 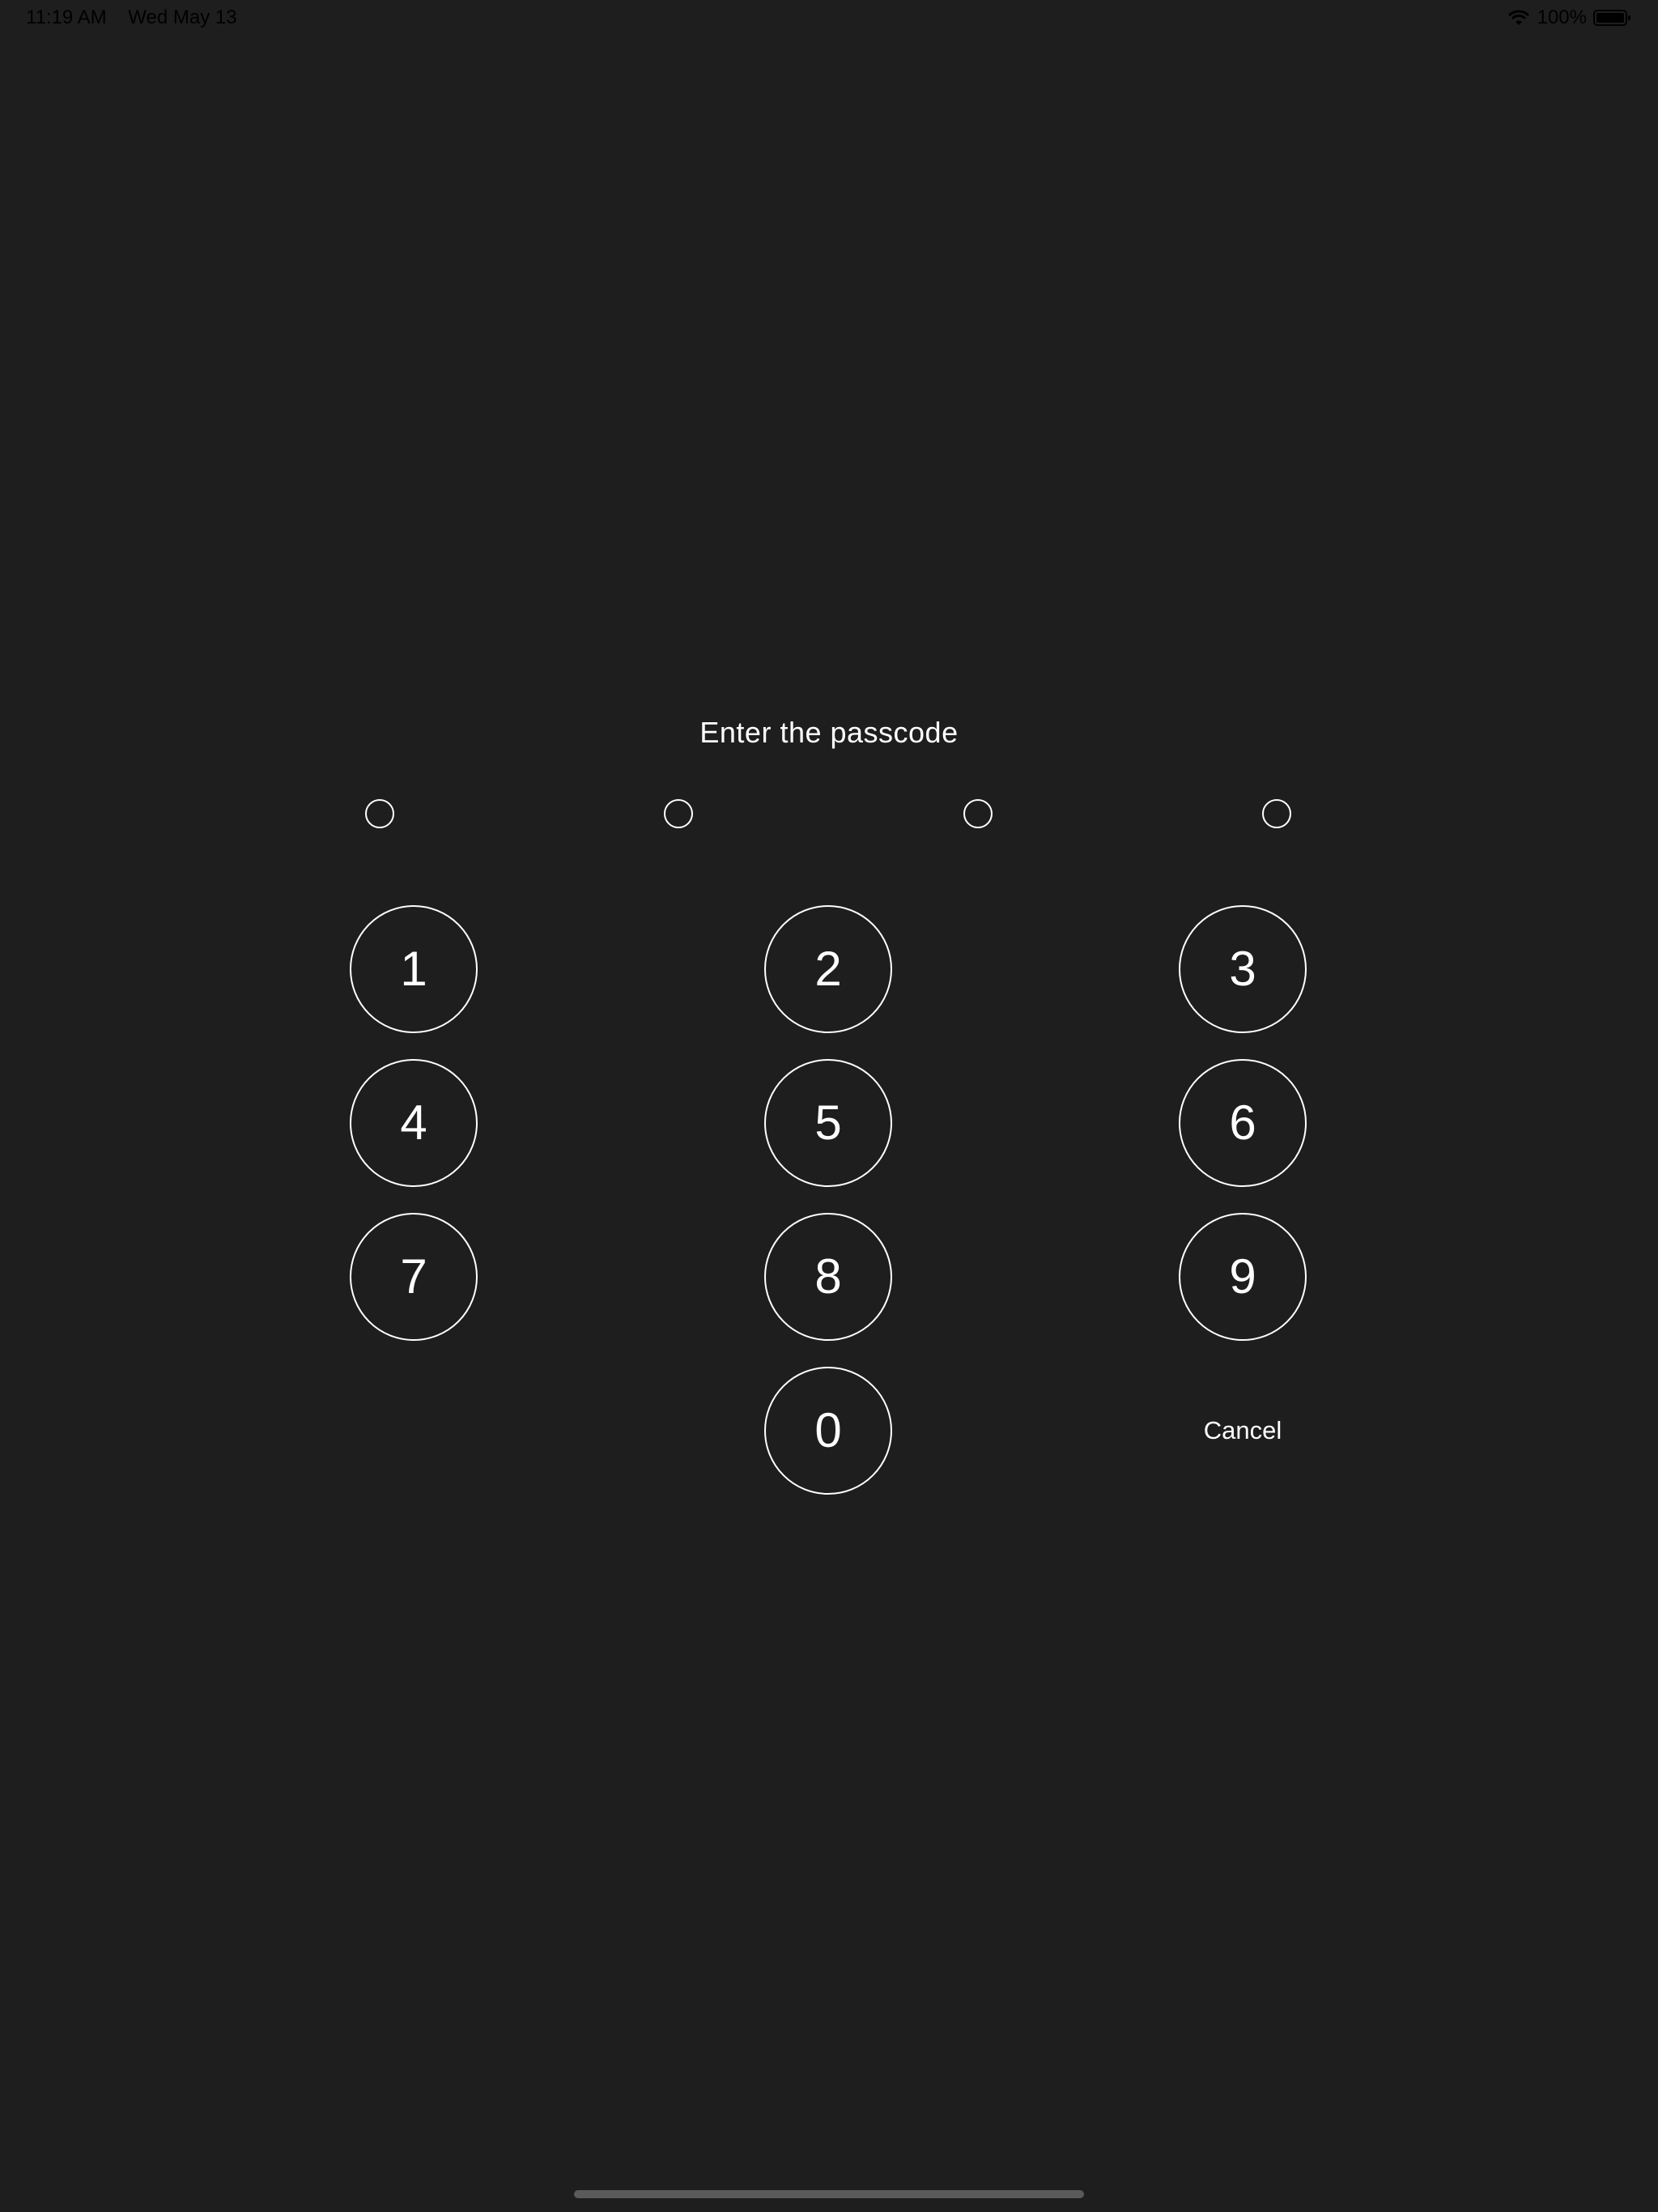 I want to click on key-3-button: 3, so click(x=1243, y=969).